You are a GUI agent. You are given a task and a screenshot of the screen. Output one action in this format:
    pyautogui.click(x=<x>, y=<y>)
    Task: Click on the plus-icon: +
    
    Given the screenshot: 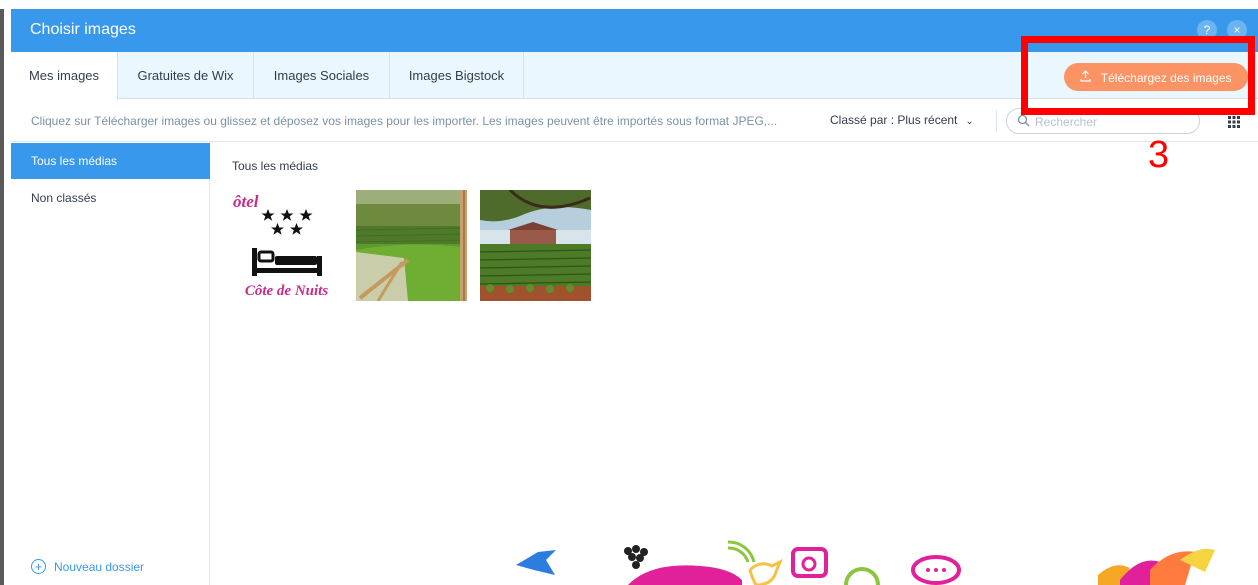 What is the action you would take?
    pyautogui.click(x=38, y=567)
    